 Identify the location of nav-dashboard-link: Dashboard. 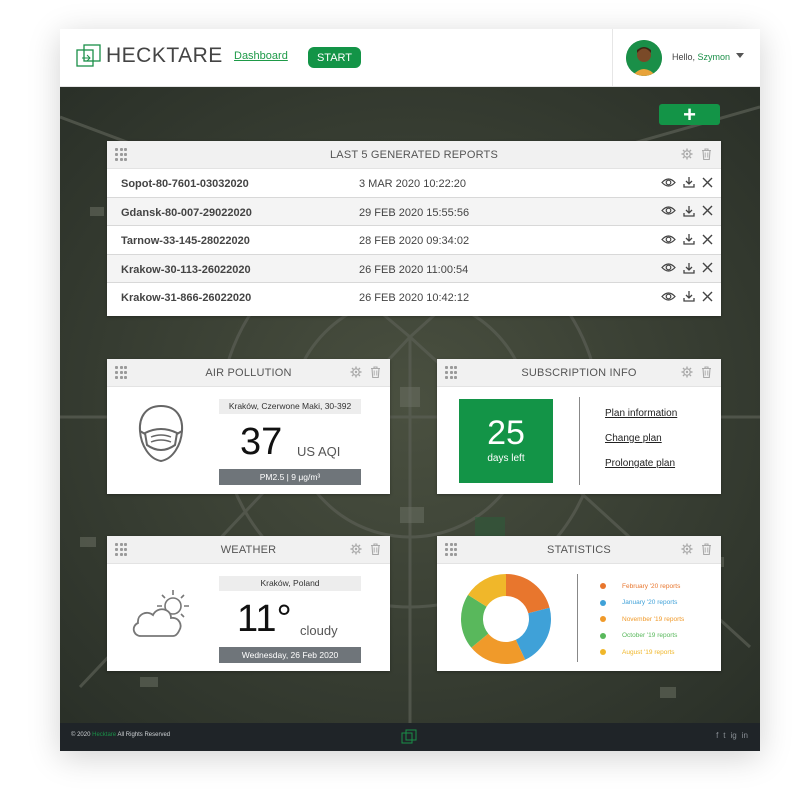
(261, 56).